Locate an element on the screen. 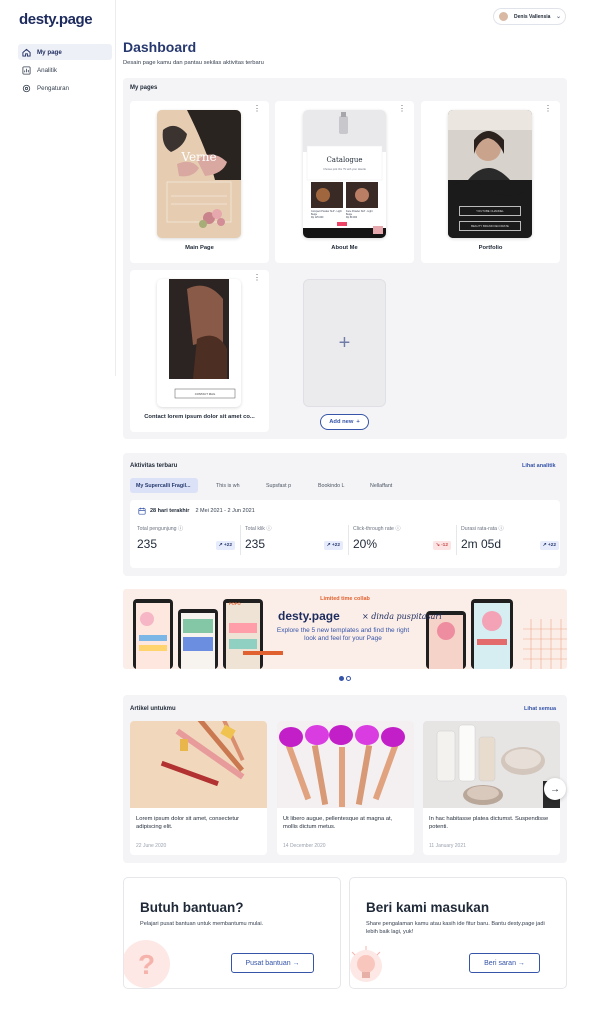 The height and width of the screenshot is (1024, 600). phone-preview-main is located at coordinates (199, 174).